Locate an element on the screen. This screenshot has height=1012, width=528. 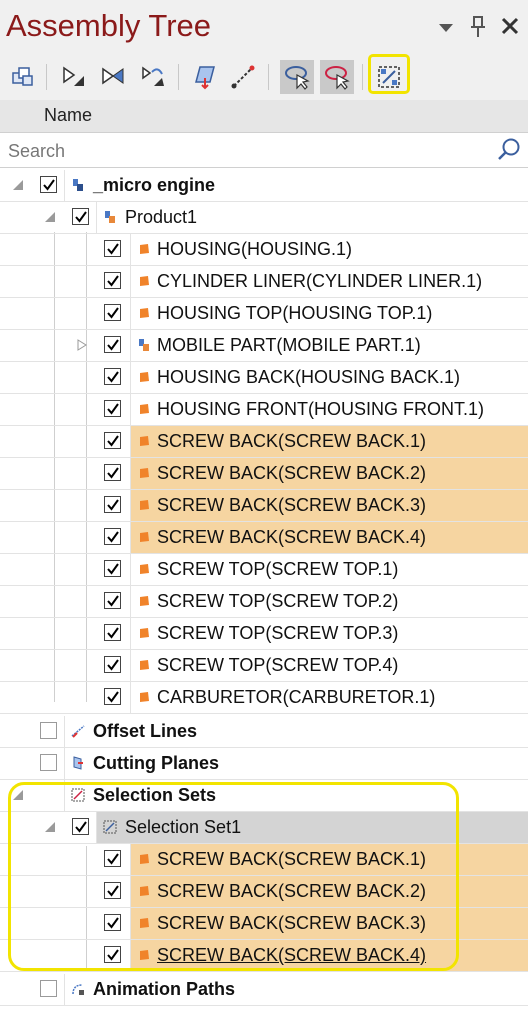
tree-node-part: CARBURETOR(CARBURETOR.1) is located at coordinates (264, 698).